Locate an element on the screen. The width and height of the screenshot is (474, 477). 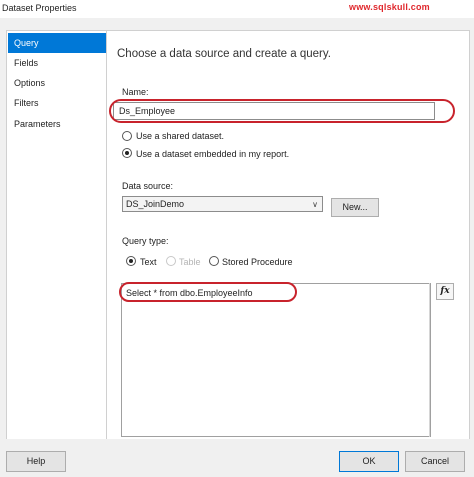
name-highlight-oval is located at coordinates (282, 111).